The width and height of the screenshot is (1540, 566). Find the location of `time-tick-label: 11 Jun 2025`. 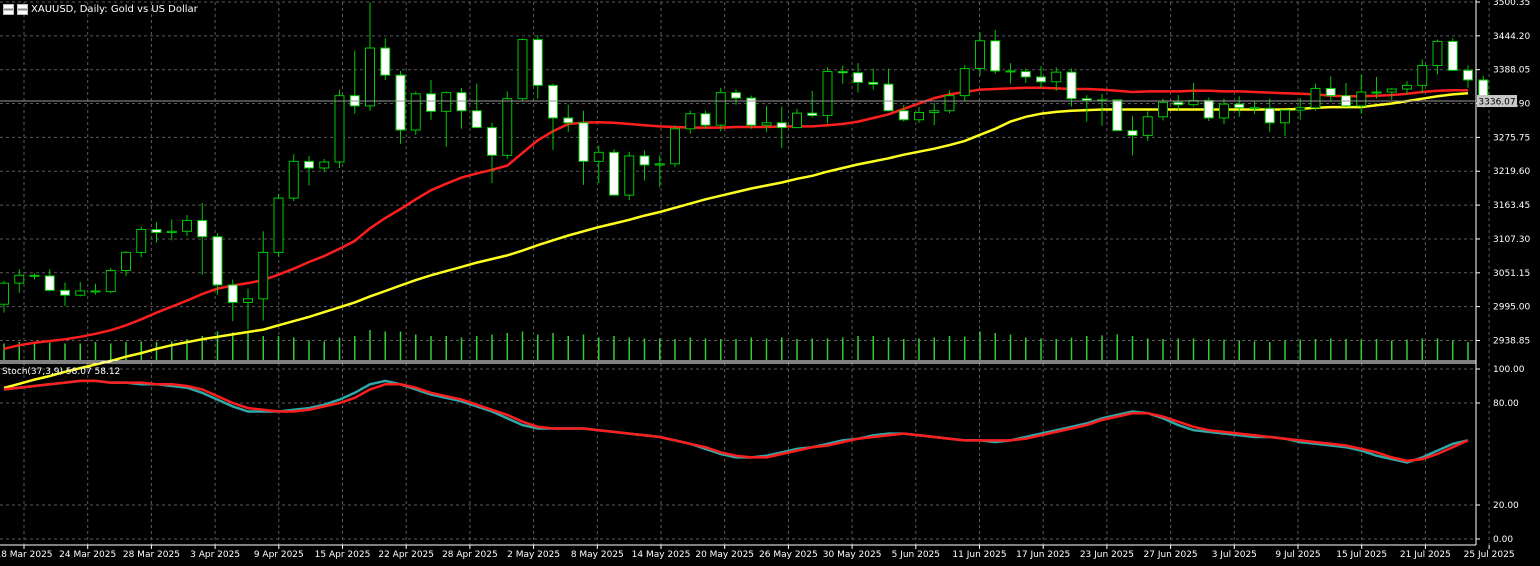

time-tick-label: 11 Jun 2025 is located at coordinates (979, 555).